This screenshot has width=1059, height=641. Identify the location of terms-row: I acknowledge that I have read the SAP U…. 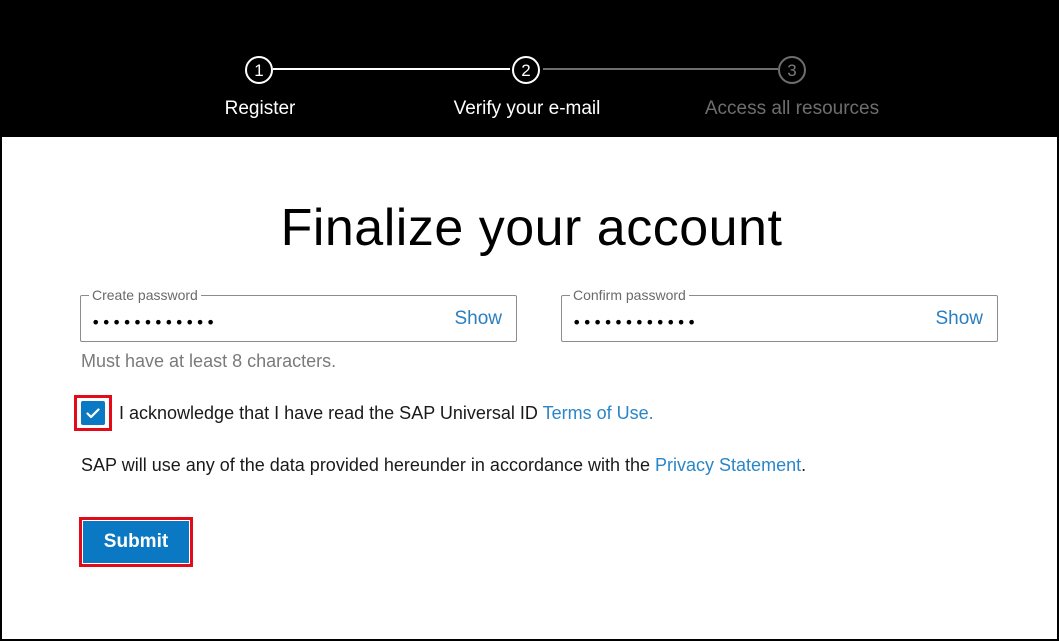
(364, 413).